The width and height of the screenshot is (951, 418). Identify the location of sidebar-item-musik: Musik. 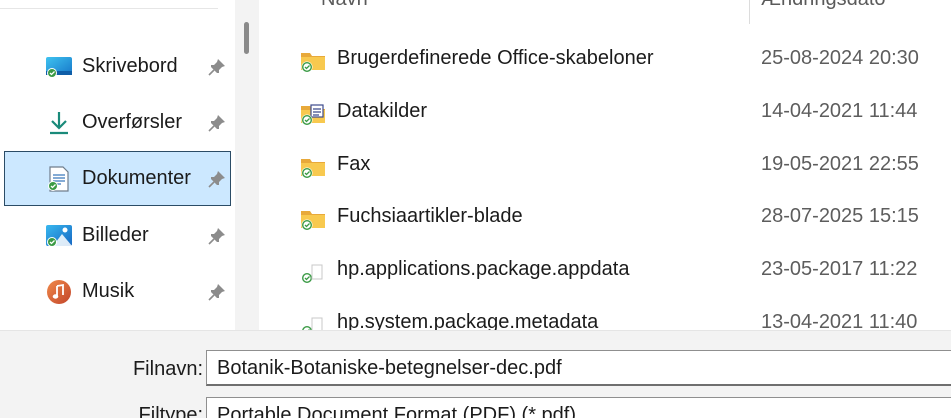
(117, 291).